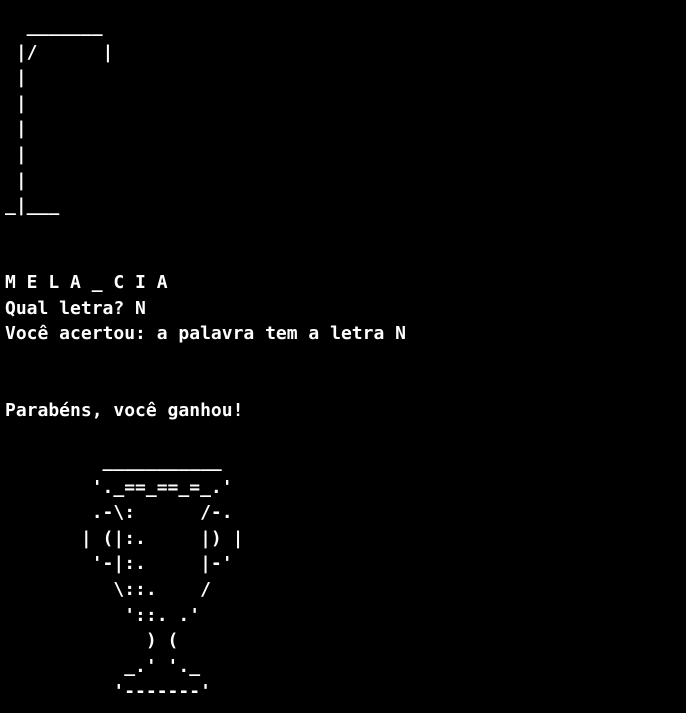  Describe the element at coordinates (86, 282) in the screenshot. I see `word-progress: M E L A _ C I A` at that location.